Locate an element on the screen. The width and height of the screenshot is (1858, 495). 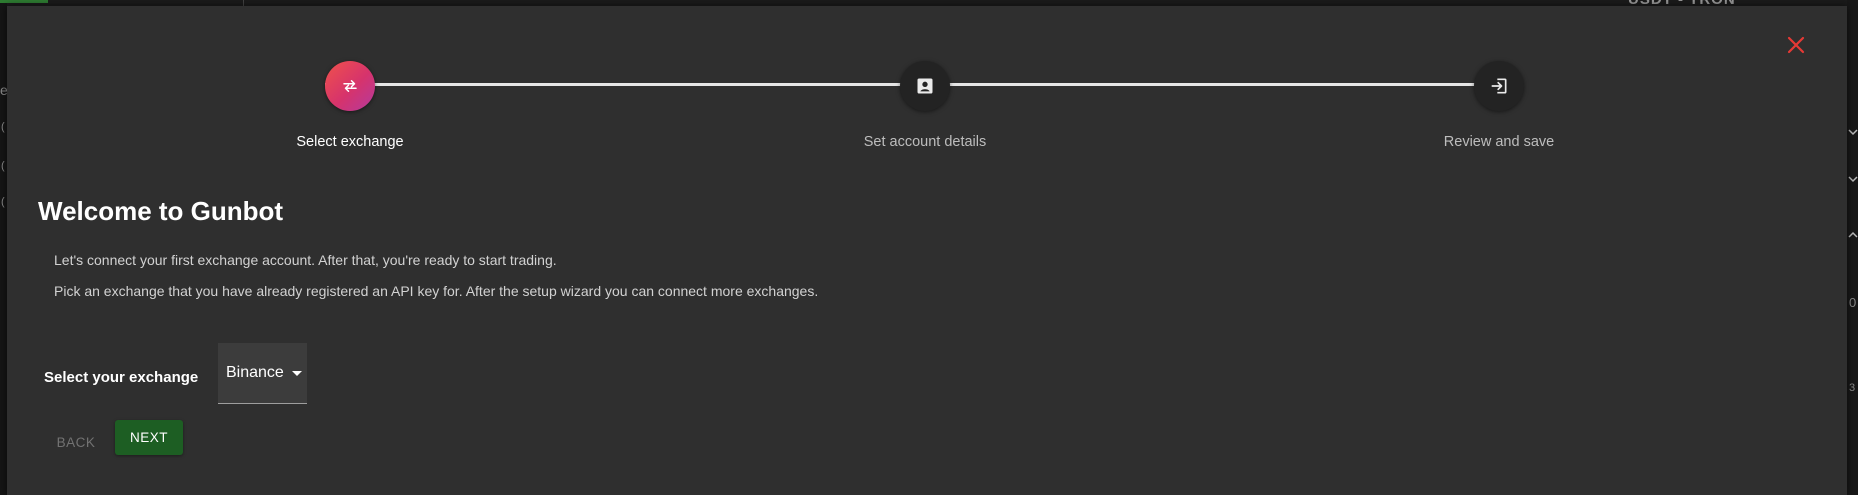
background-fragment: 3 is located at coordinates (1852, 388).